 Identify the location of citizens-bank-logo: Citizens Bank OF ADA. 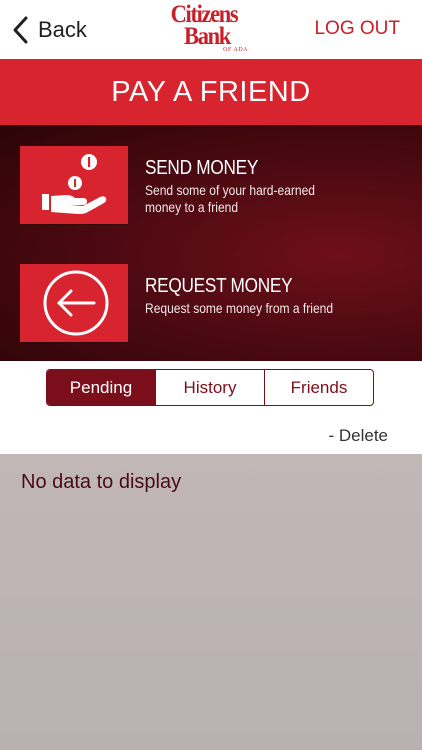
(204, 29).